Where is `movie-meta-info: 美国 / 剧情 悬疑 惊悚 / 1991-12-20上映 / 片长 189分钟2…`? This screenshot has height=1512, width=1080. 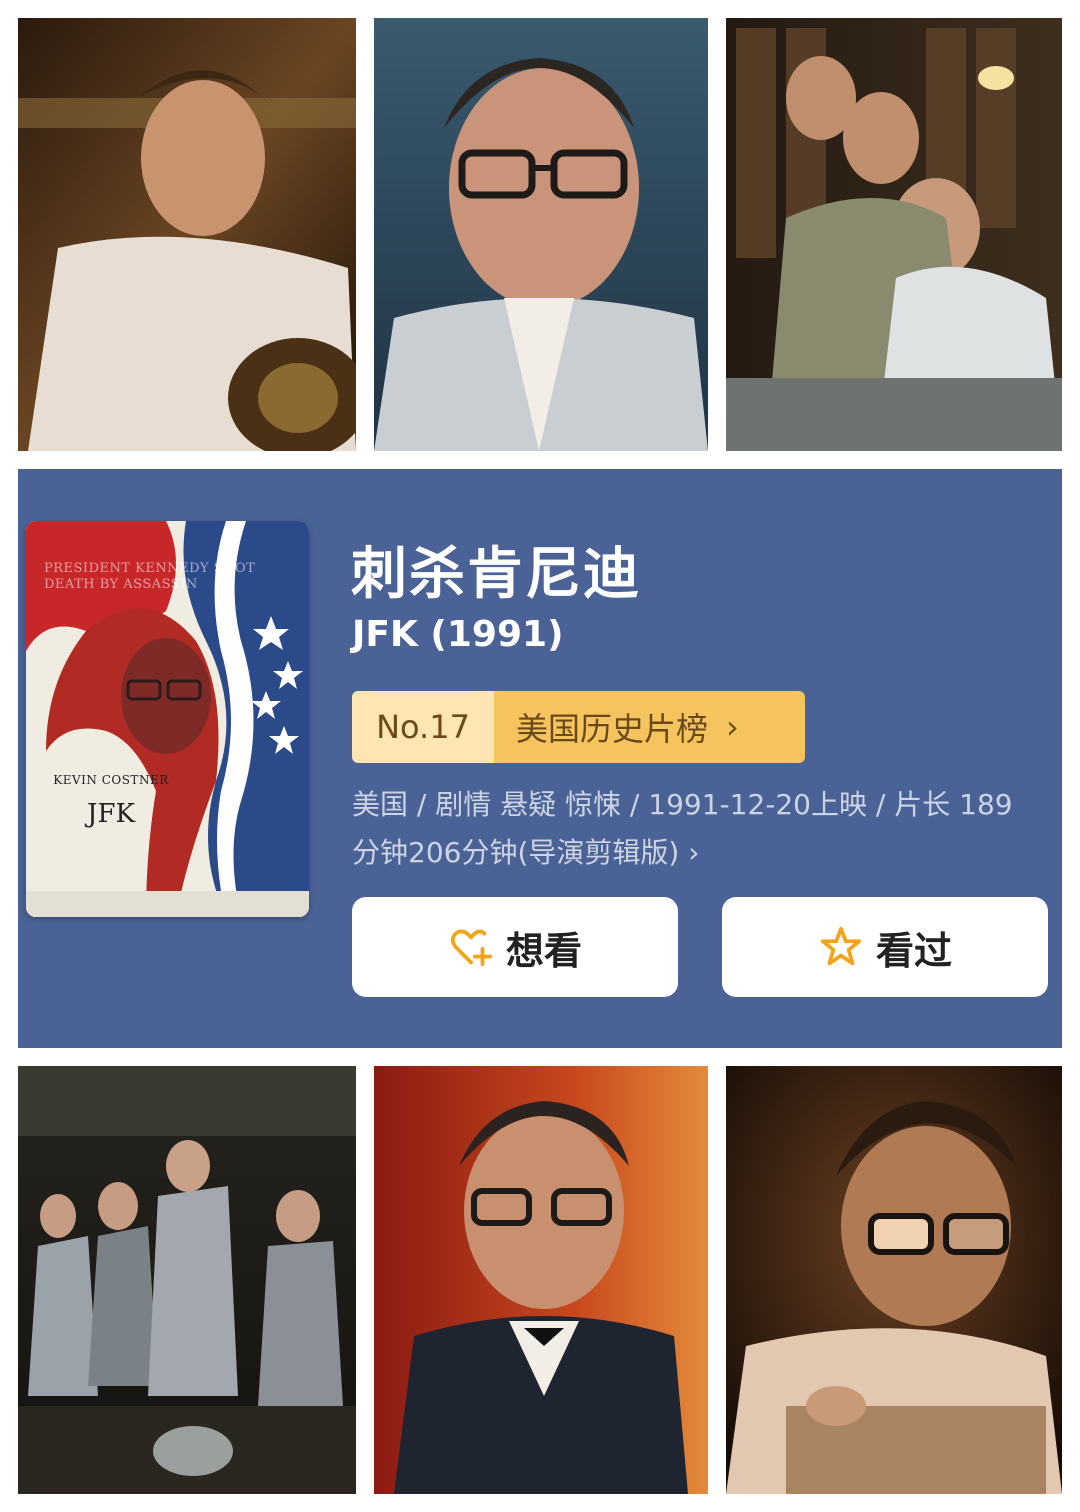 movie-meta-info: 美国 / 剧情 悬疑 惊悚 / 1991-12-20上映 / 片长 189分钟2… is located at coordinates (692, 829).